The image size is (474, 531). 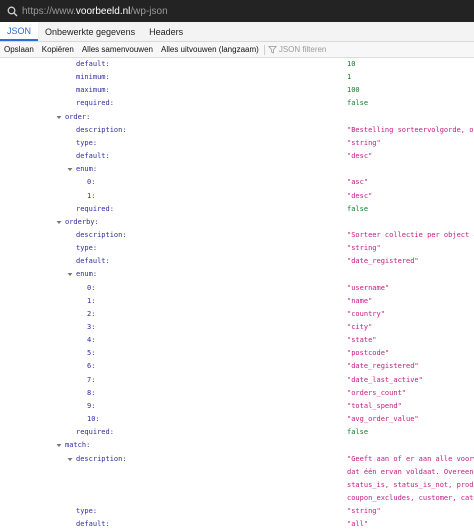 What do you see at coordinates (237, 327) in the screenshot?
I see `json-row: 3: "city"` at bounding box center [237, 327].